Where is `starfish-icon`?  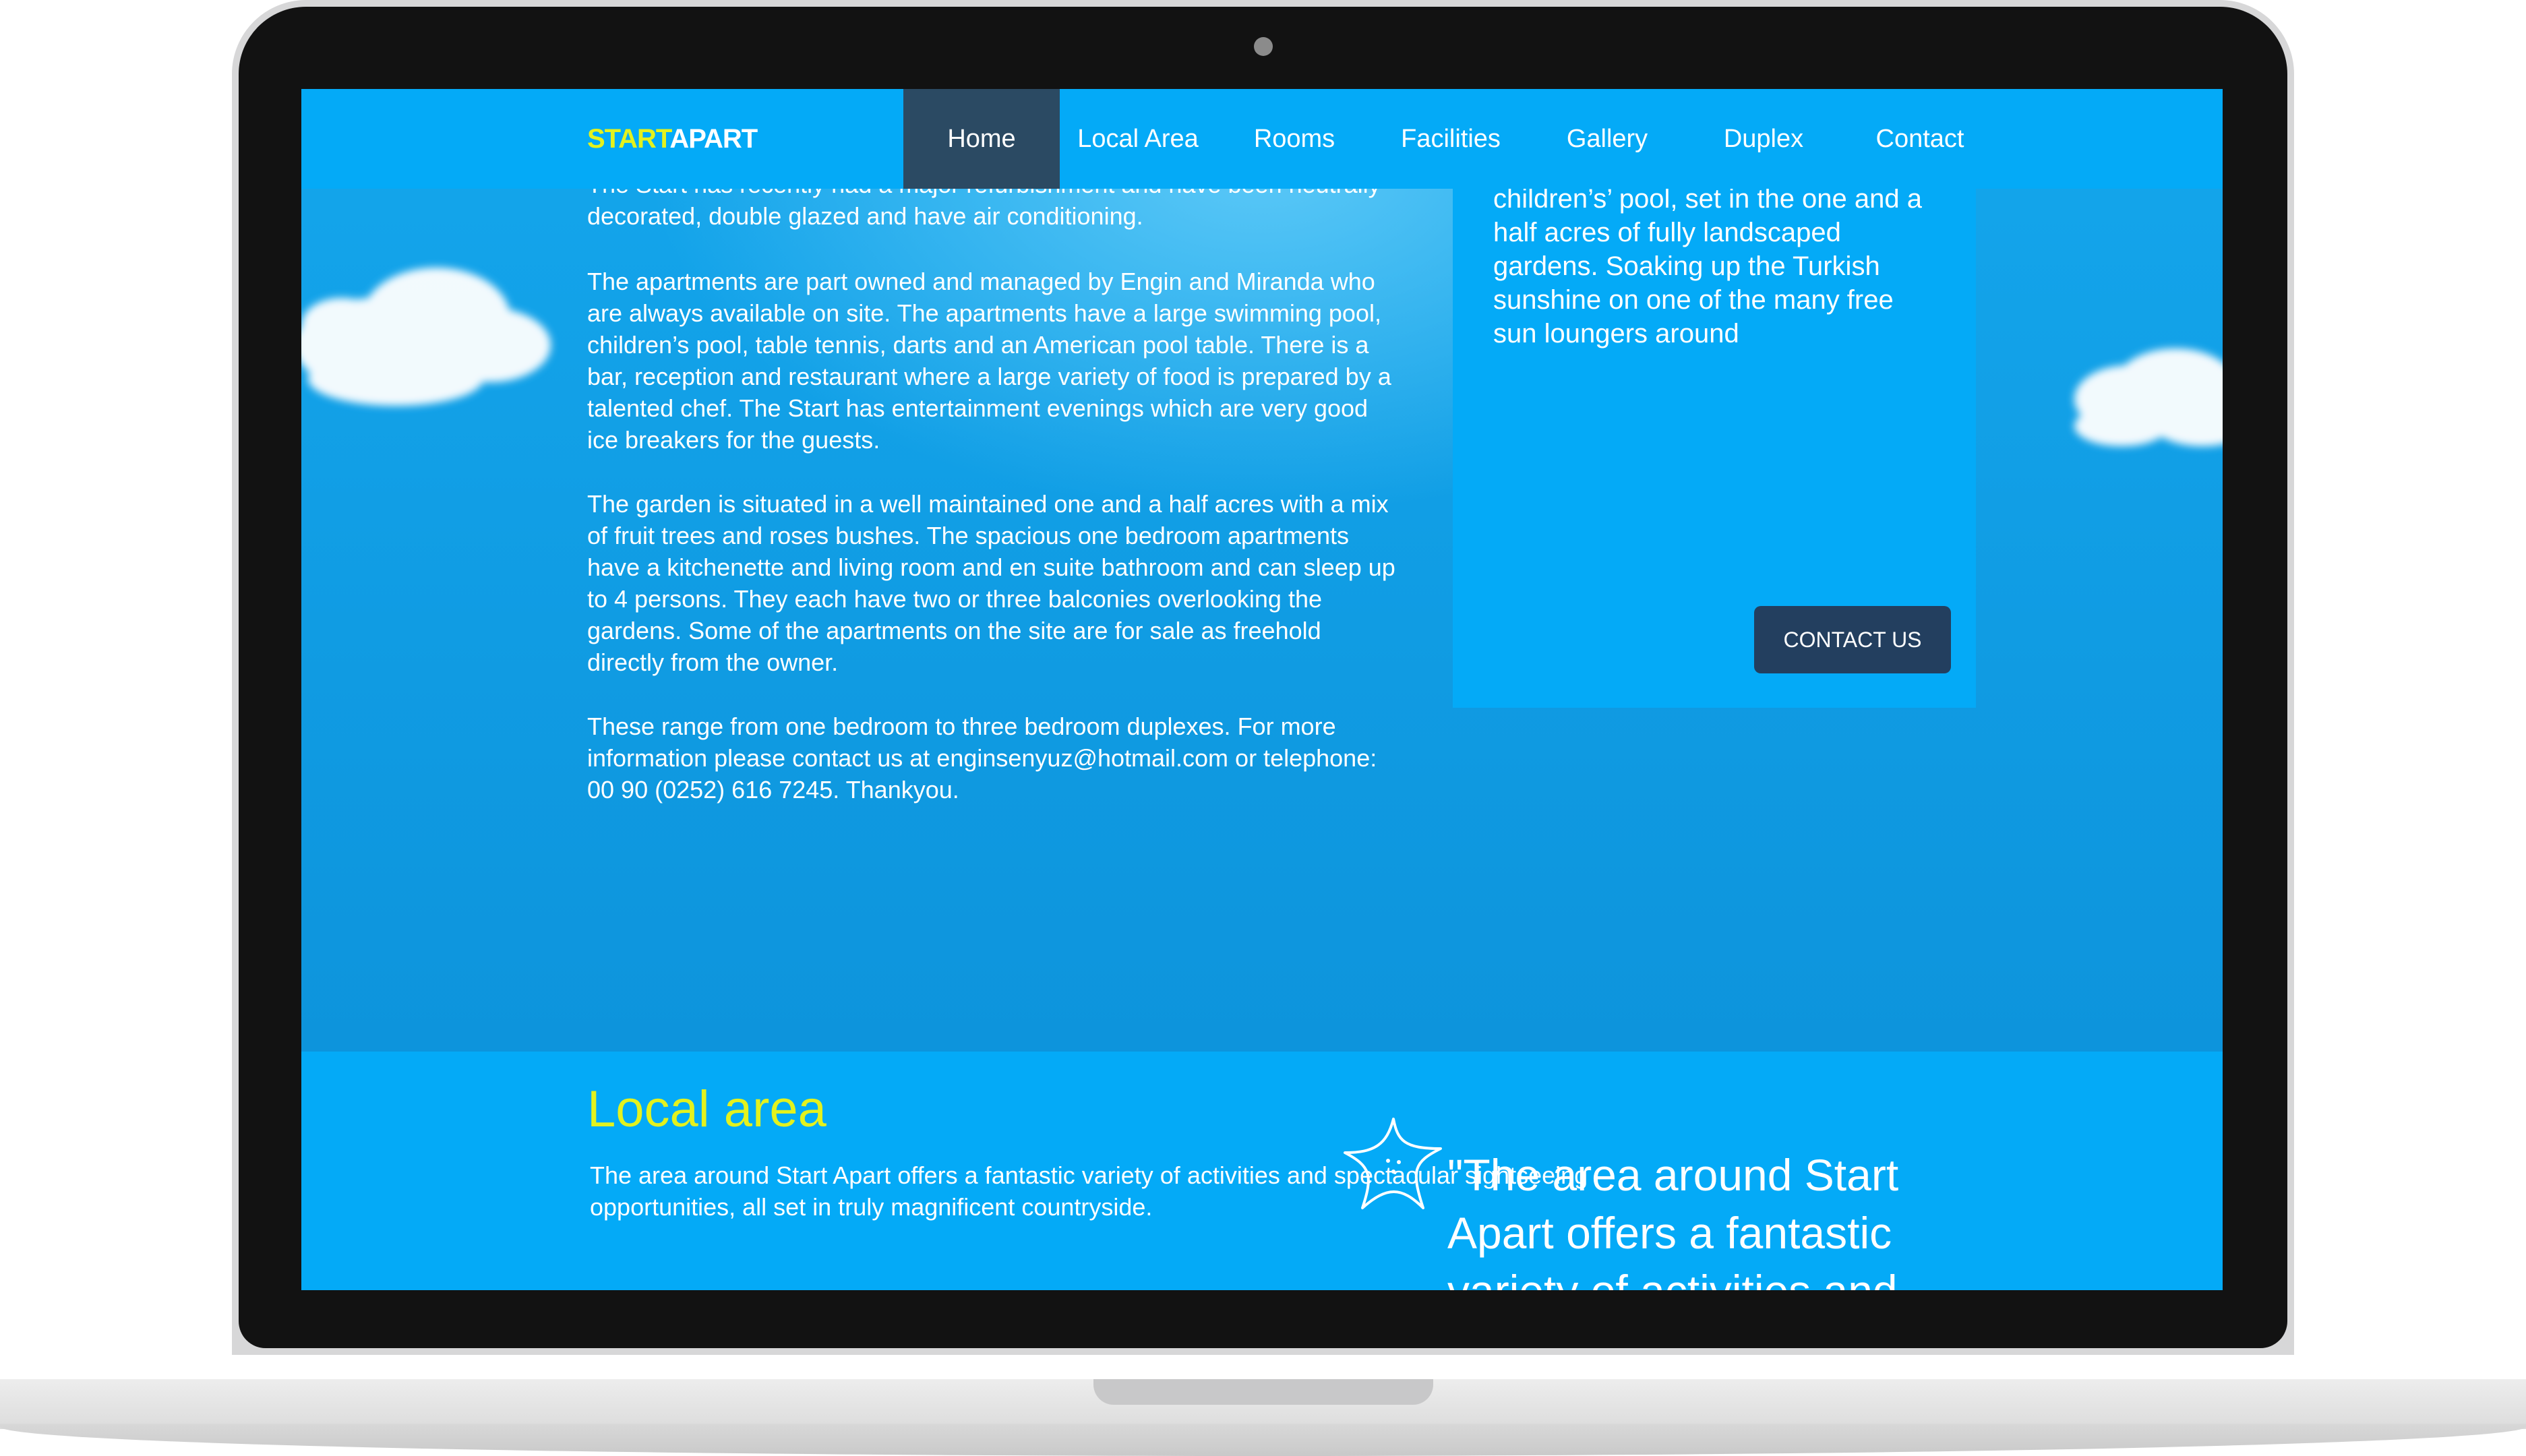
starfish-icon is located at coordinates (1393, 1163).